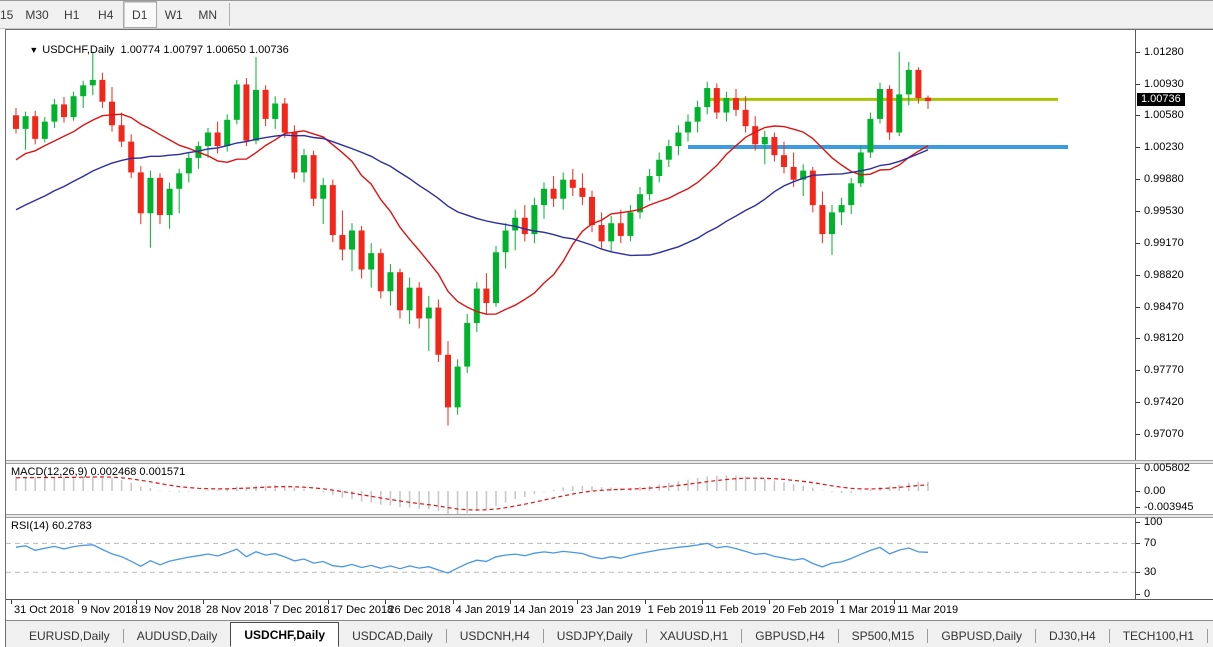 The image size is (1213, 647). Describe the element at coordinates (981, 636) in the screenshot. I see `chart-tab-gbpusd: GBPUSD,Daily` at that location.